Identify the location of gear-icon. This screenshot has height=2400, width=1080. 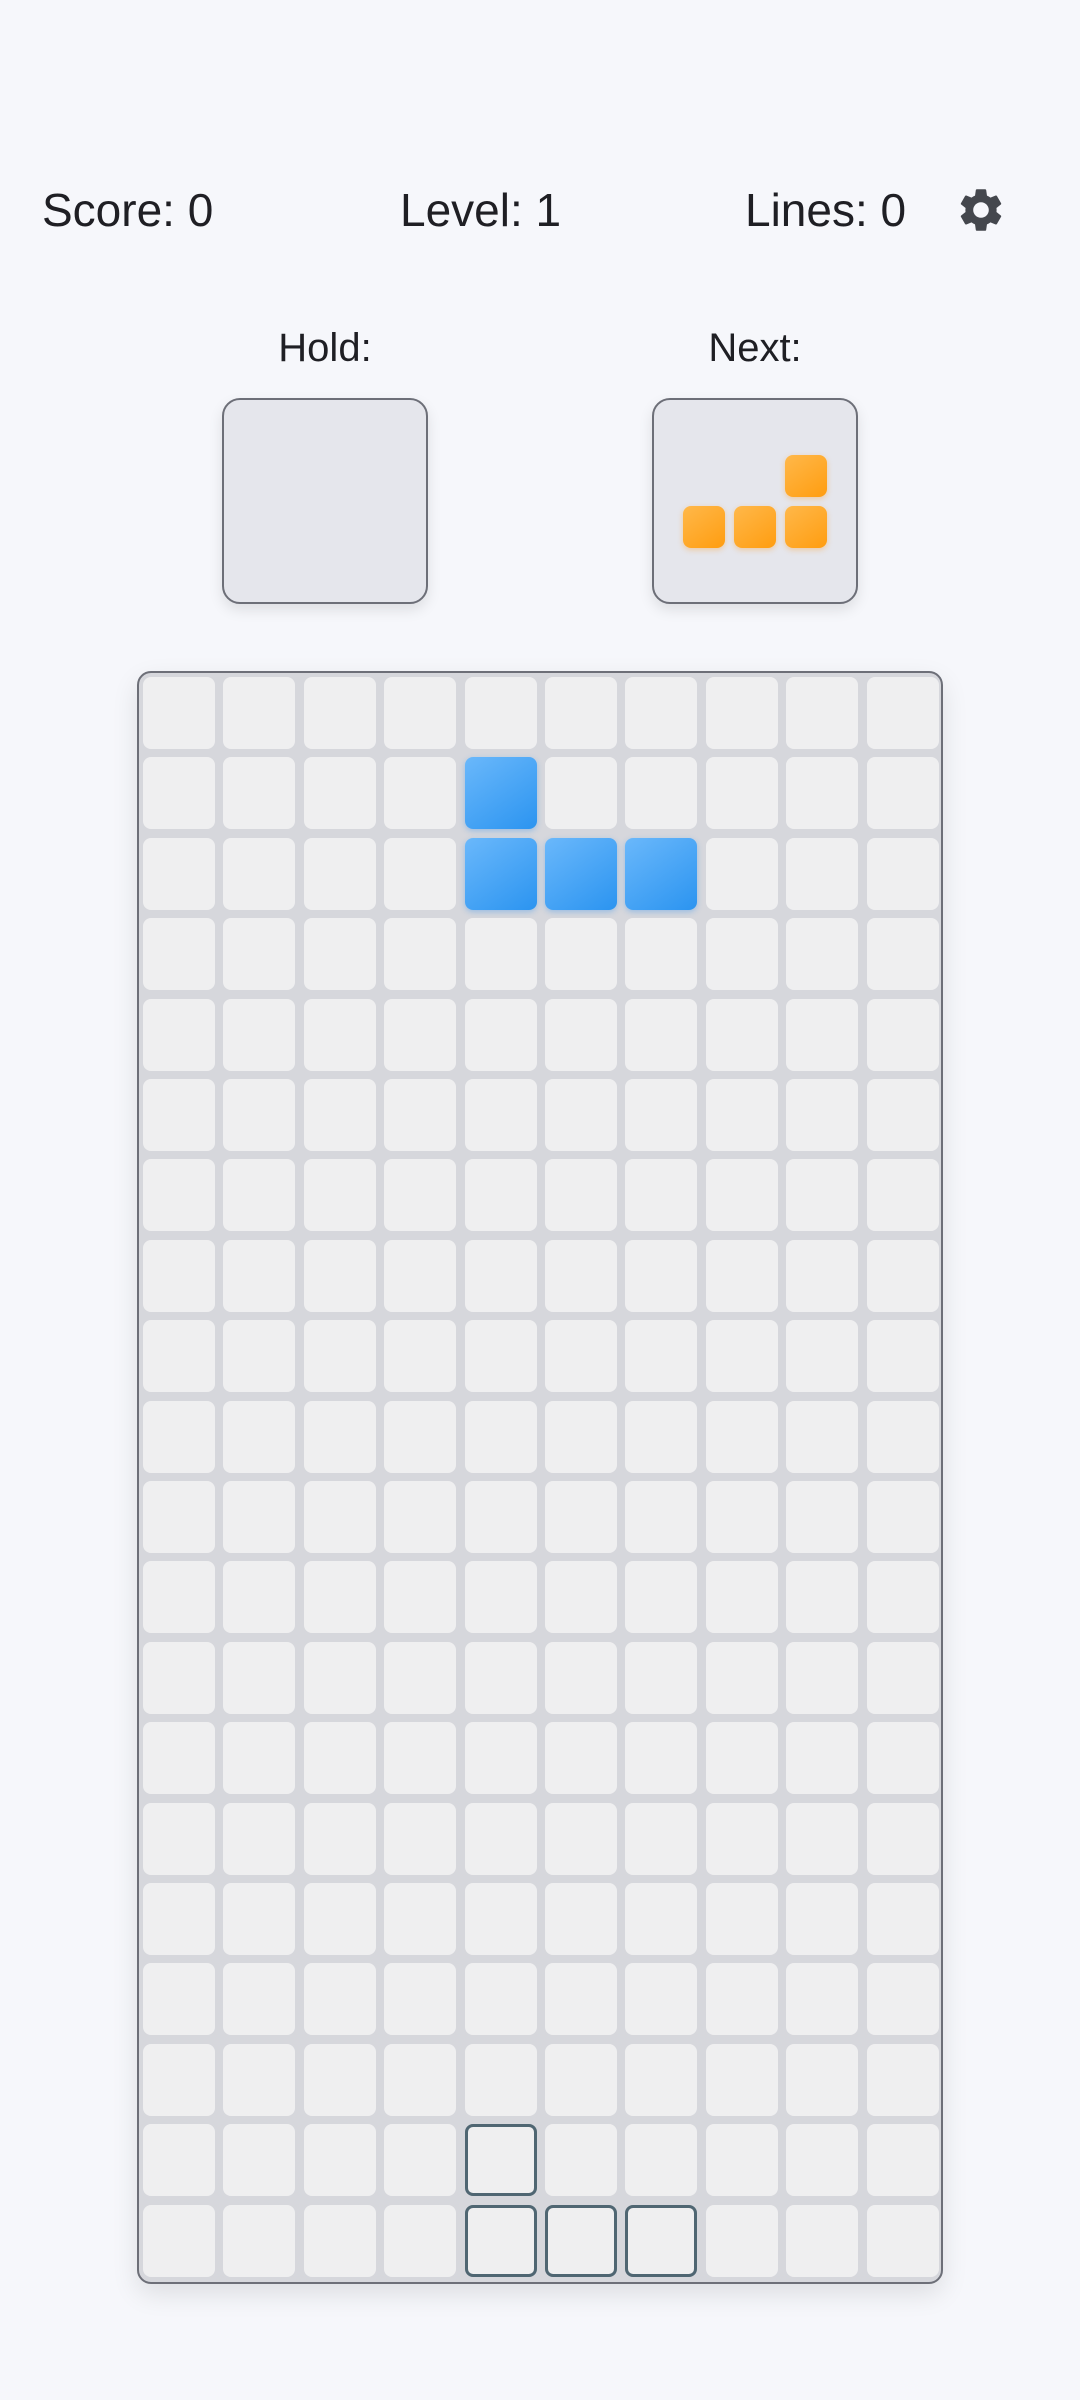
(981, 210).